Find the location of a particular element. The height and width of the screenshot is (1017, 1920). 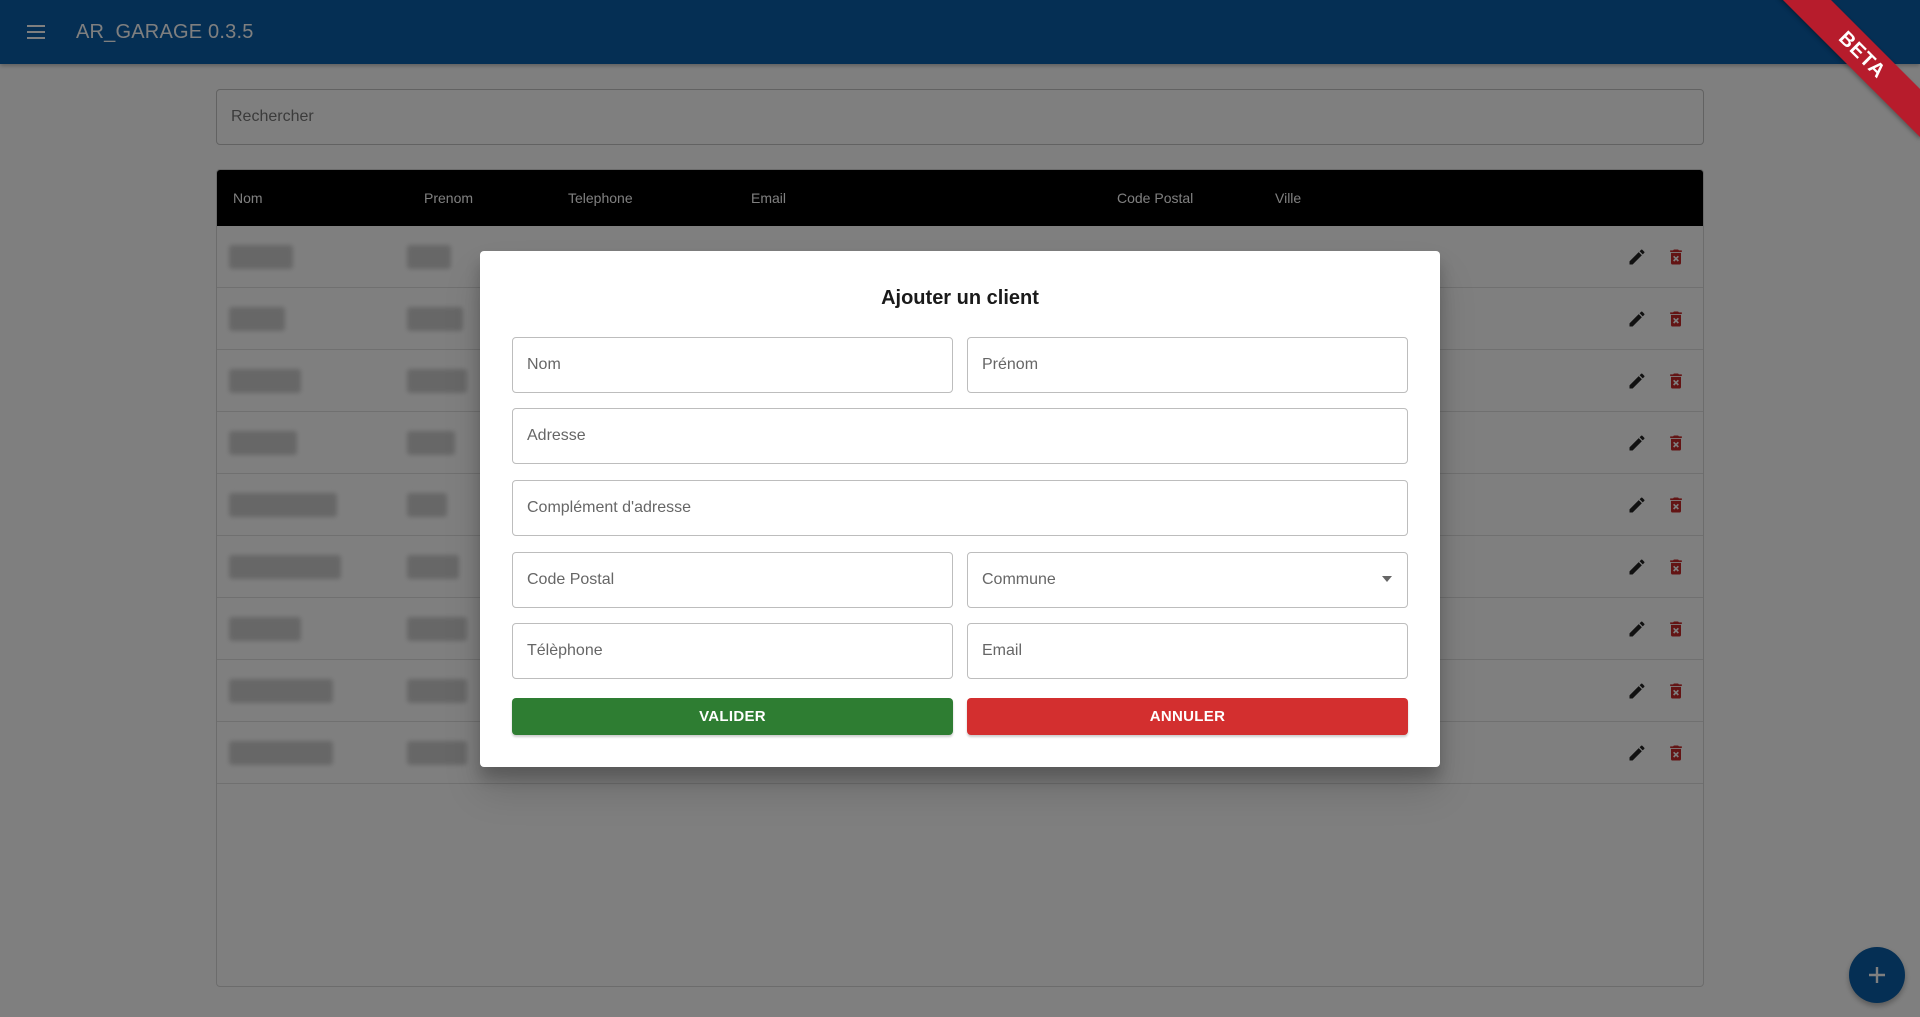

annuler-button: ANNULER is located at coordinates (1187, 716).